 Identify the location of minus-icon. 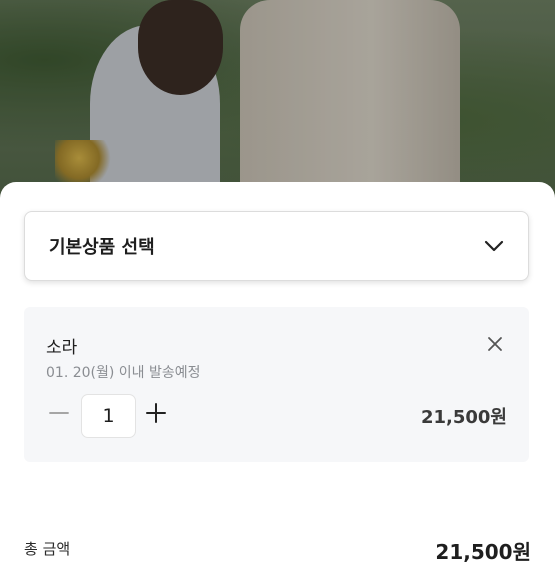
(59, 413).